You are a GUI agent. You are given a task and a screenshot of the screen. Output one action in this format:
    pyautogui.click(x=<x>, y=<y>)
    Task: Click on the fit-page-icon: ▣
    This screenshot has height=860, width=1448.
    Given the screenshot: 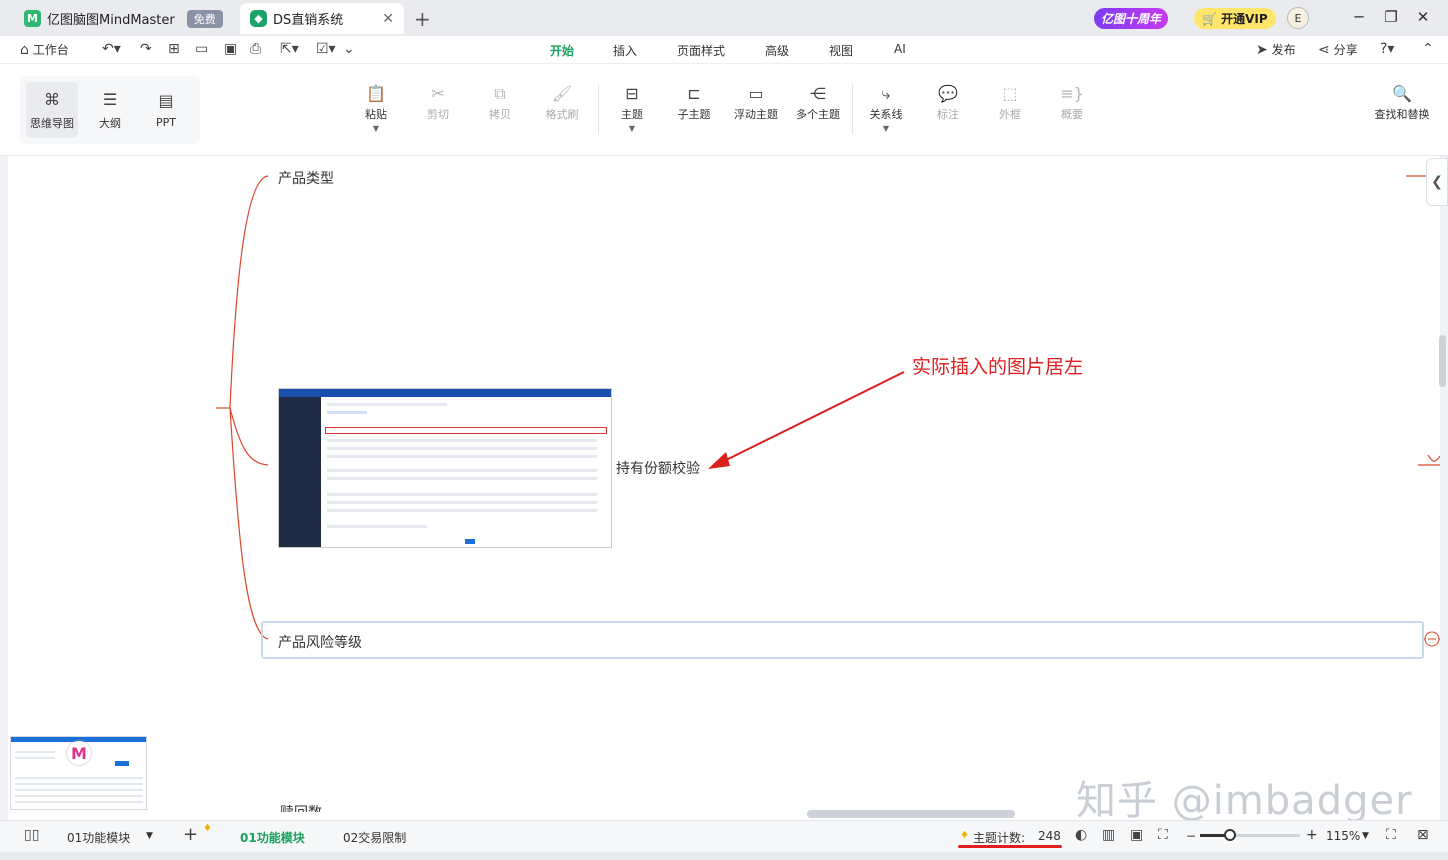 What is the action you would take?
    pyautogui.click(x=1136, y=835)
    